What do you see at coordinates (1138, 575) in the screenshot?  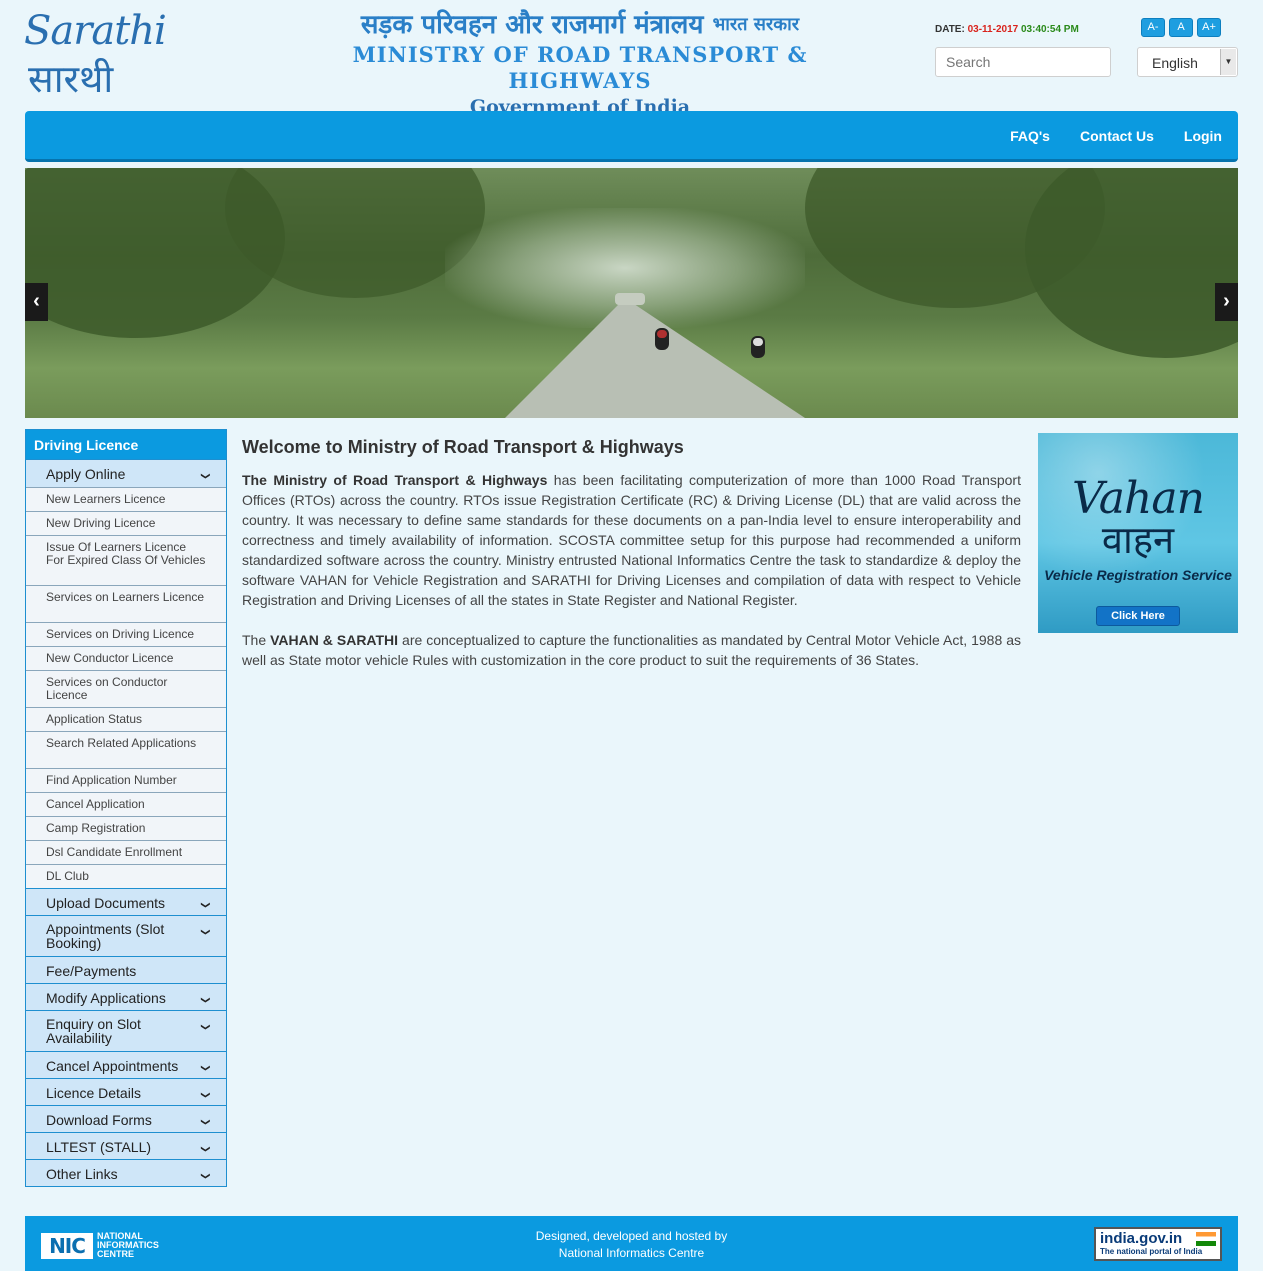 I see `vahan-subtitle: Vehicle Registration Service` at bounding box center [1138, 575].